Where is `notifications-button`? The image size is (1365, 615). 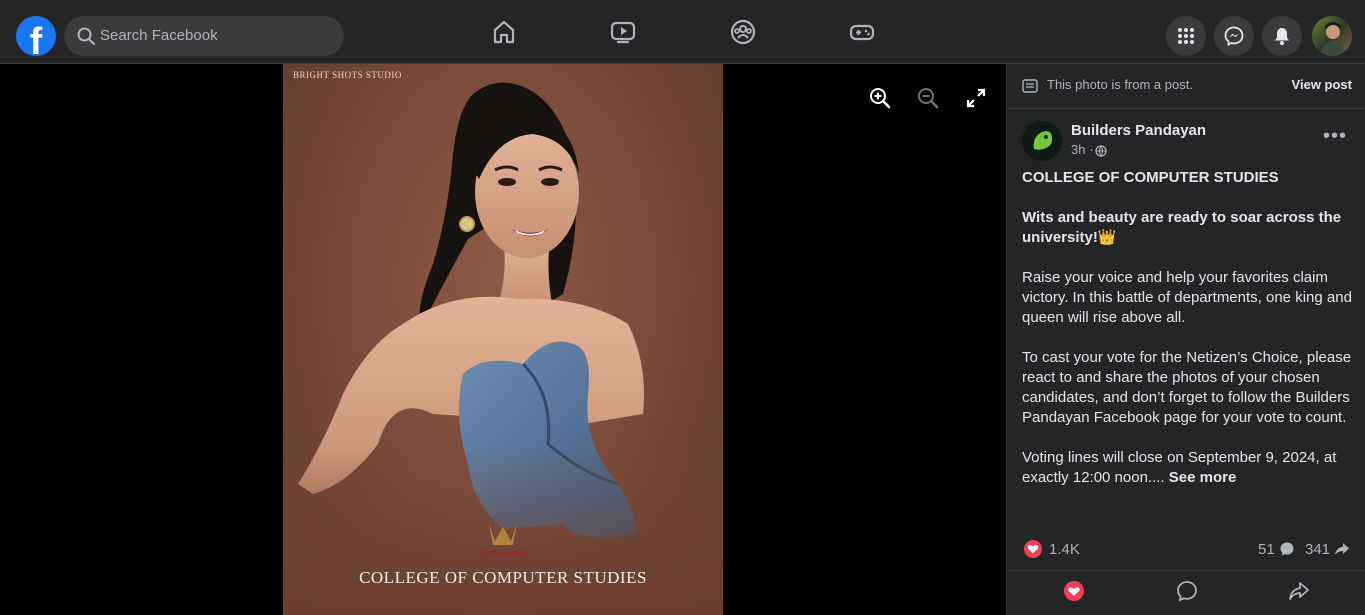 notifications-button is located at coordinates (1282, 36).